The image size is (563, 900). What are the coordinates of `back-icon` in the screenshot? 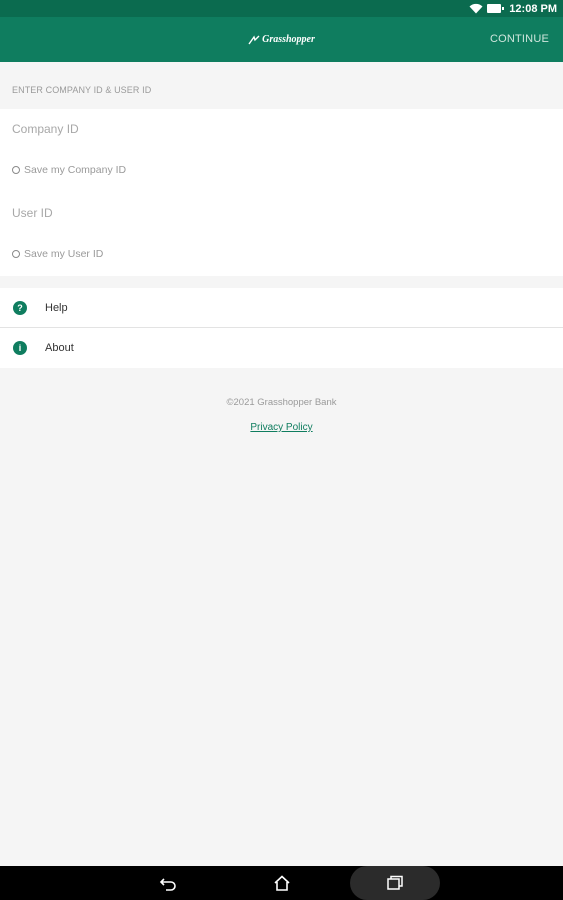 It's located at (167, 884).